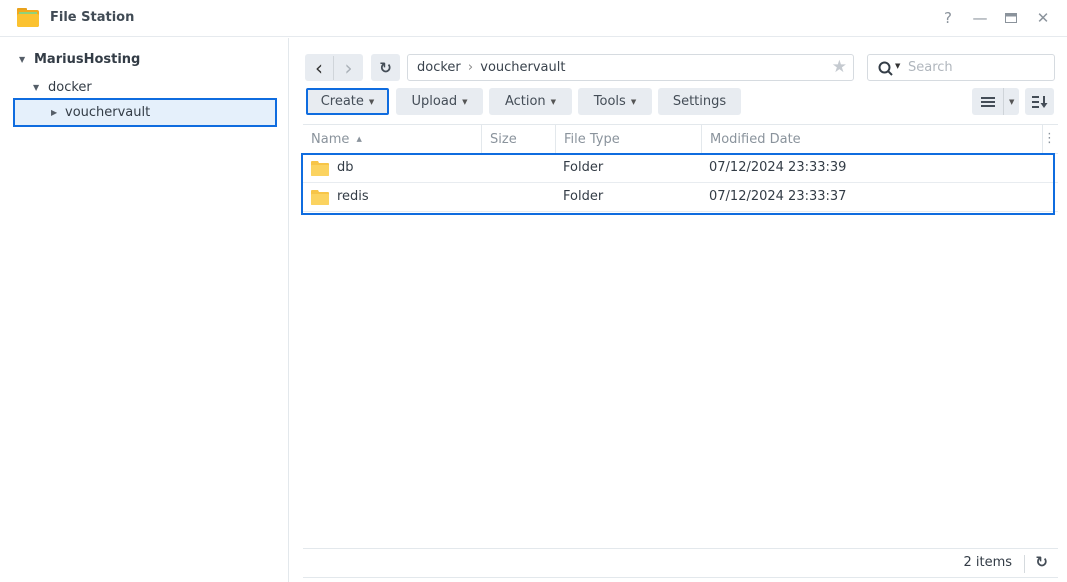 This screenshot has height=582, width=1067. Describe the element at coordinates (359, 139) in the screenshot. I see `sort-ascending-icon: ▲` at that location.